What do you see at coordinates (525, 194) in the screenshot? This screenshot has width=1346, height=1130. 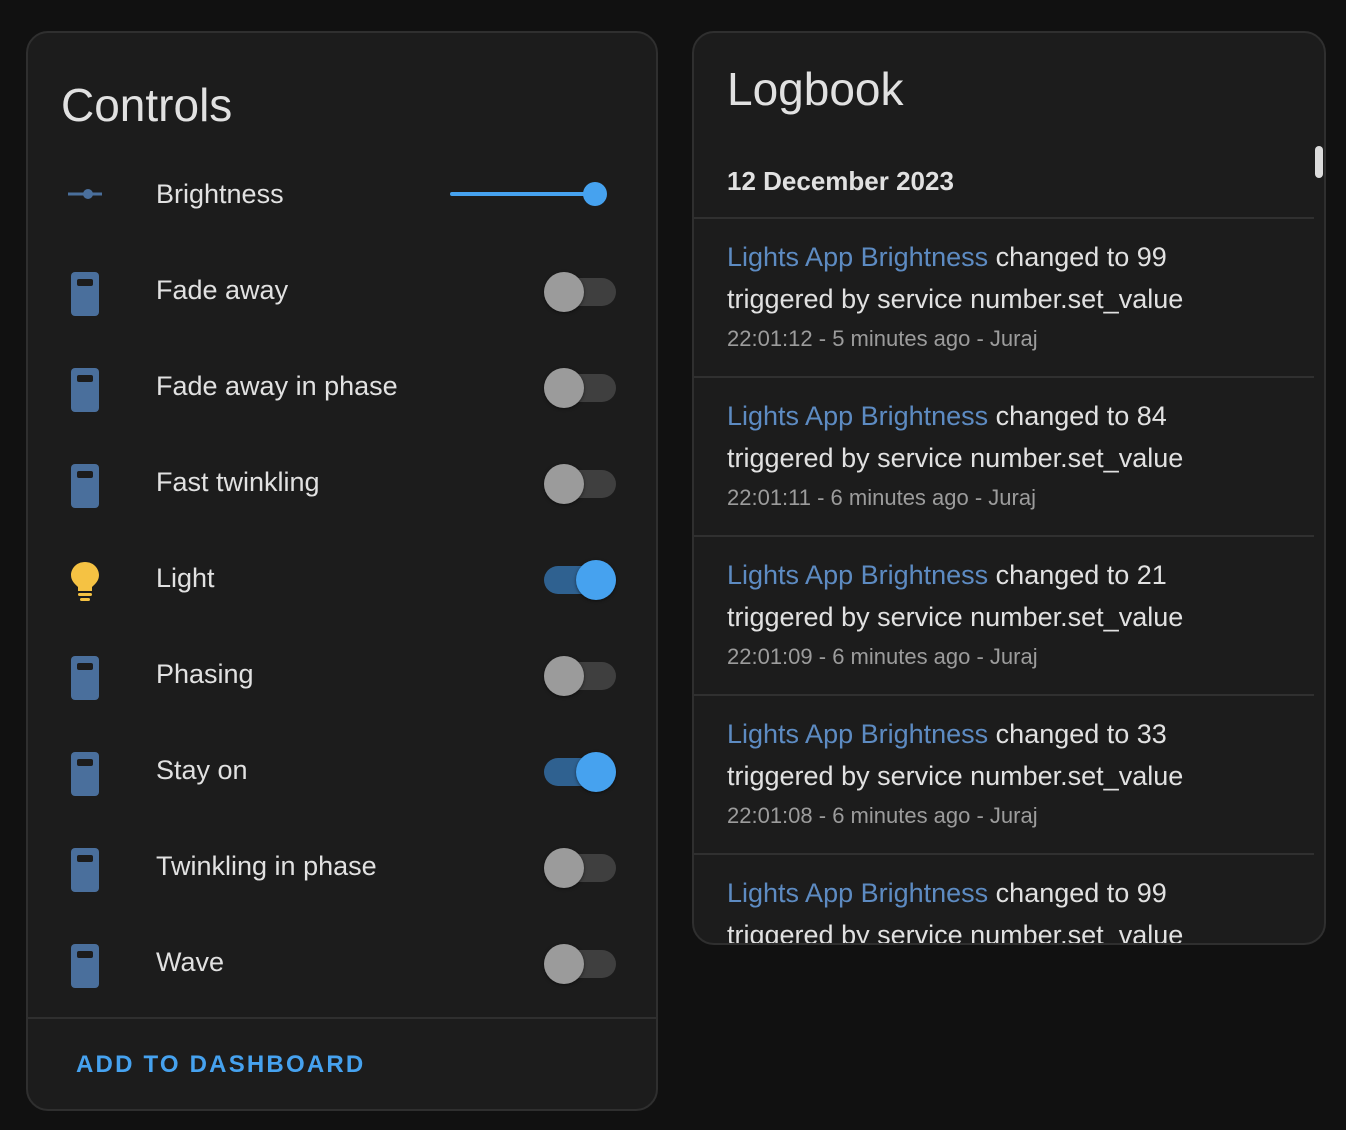 I see `brightness-slider-rail` at bounding box center [525, 194].